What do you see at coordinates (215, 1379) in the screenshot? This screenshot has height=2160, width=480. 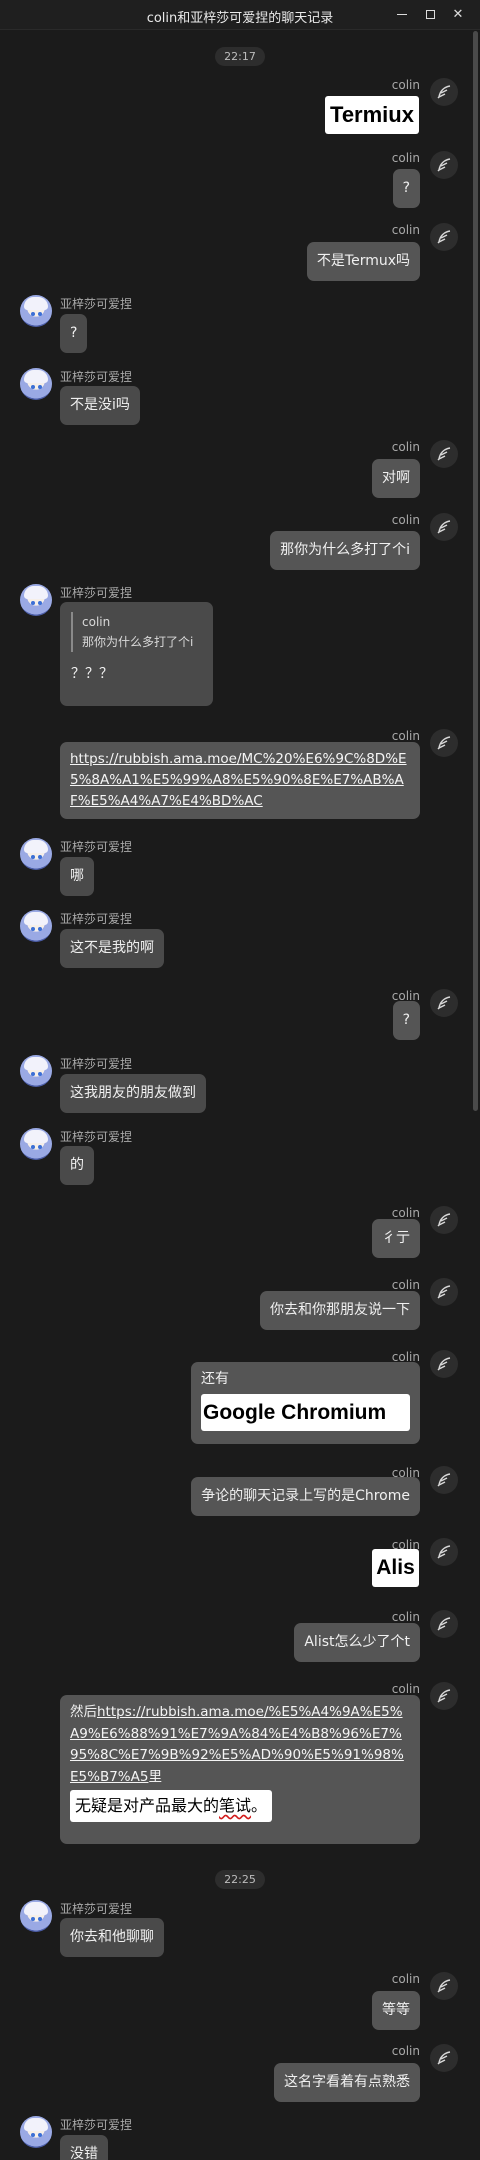 I see `message-text: 还有` at bounding box center [215, 1379].